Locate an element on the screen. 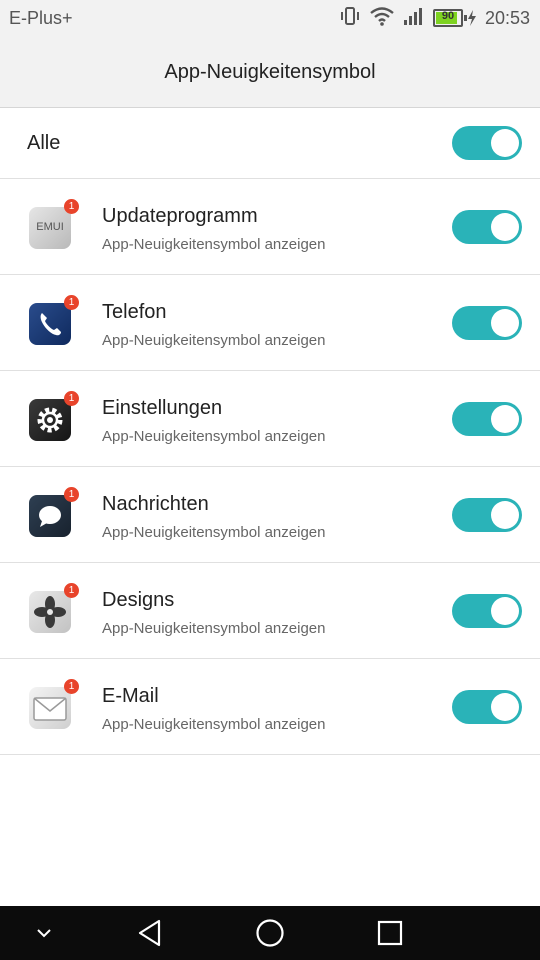  toggle-einstellungen is located at coordinates (487, 419).